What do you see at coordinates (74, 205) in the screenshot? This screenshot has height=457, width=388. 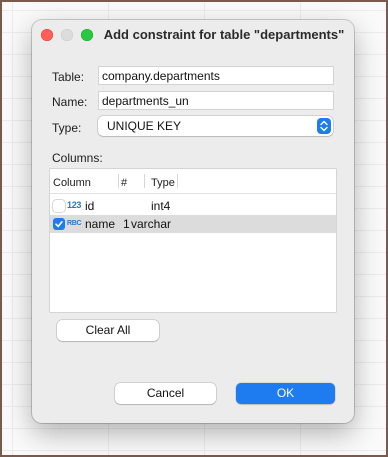 I see `number-type-icon: 123` at bounding box center [74, 205].